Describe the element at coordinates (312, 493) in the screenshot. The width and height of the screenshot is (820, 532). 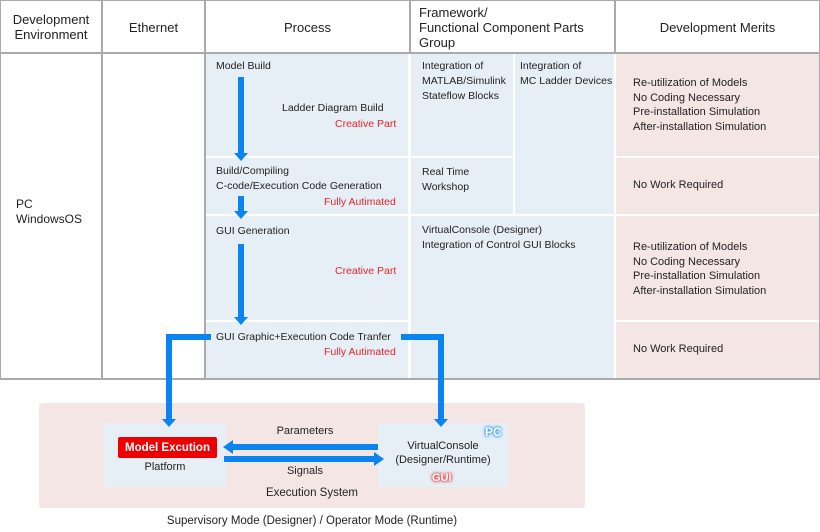
I see `execution-system-label: Execution System` at that location.